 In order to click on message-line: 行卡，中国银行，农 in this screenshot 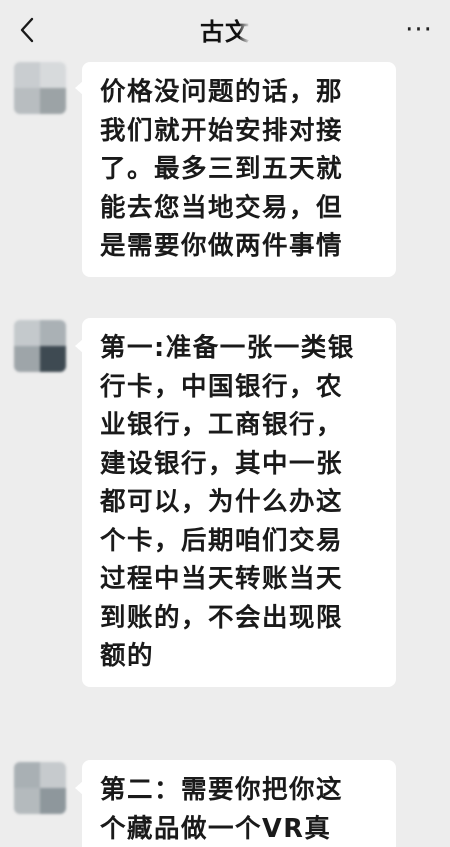, I will do `click(222, 386)`.